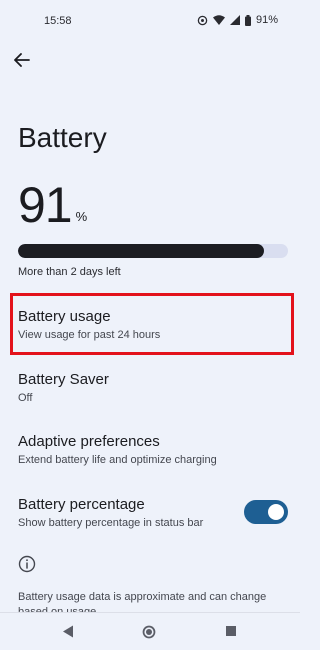  What do you see at coordinates (202, 20) in the screenshot?
I see `data-saver-icon` at bounding box center [202, 20].